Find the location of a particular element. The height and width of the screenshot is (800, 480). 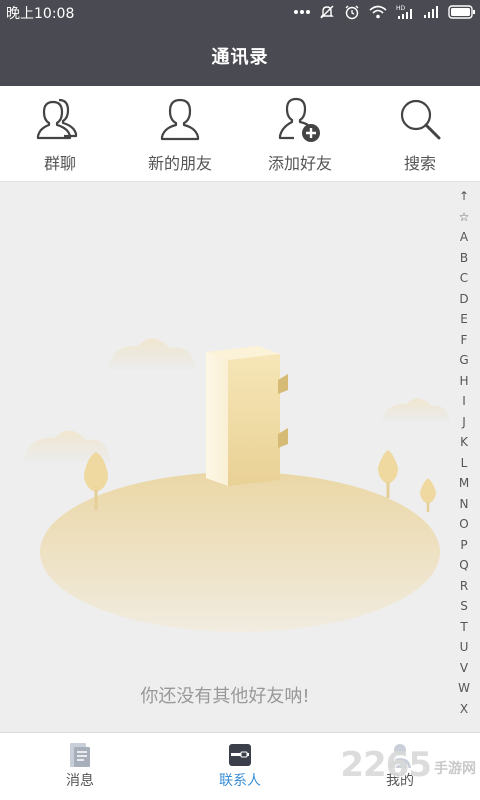

alpha-letter: K is located at coordinates (464, 442).